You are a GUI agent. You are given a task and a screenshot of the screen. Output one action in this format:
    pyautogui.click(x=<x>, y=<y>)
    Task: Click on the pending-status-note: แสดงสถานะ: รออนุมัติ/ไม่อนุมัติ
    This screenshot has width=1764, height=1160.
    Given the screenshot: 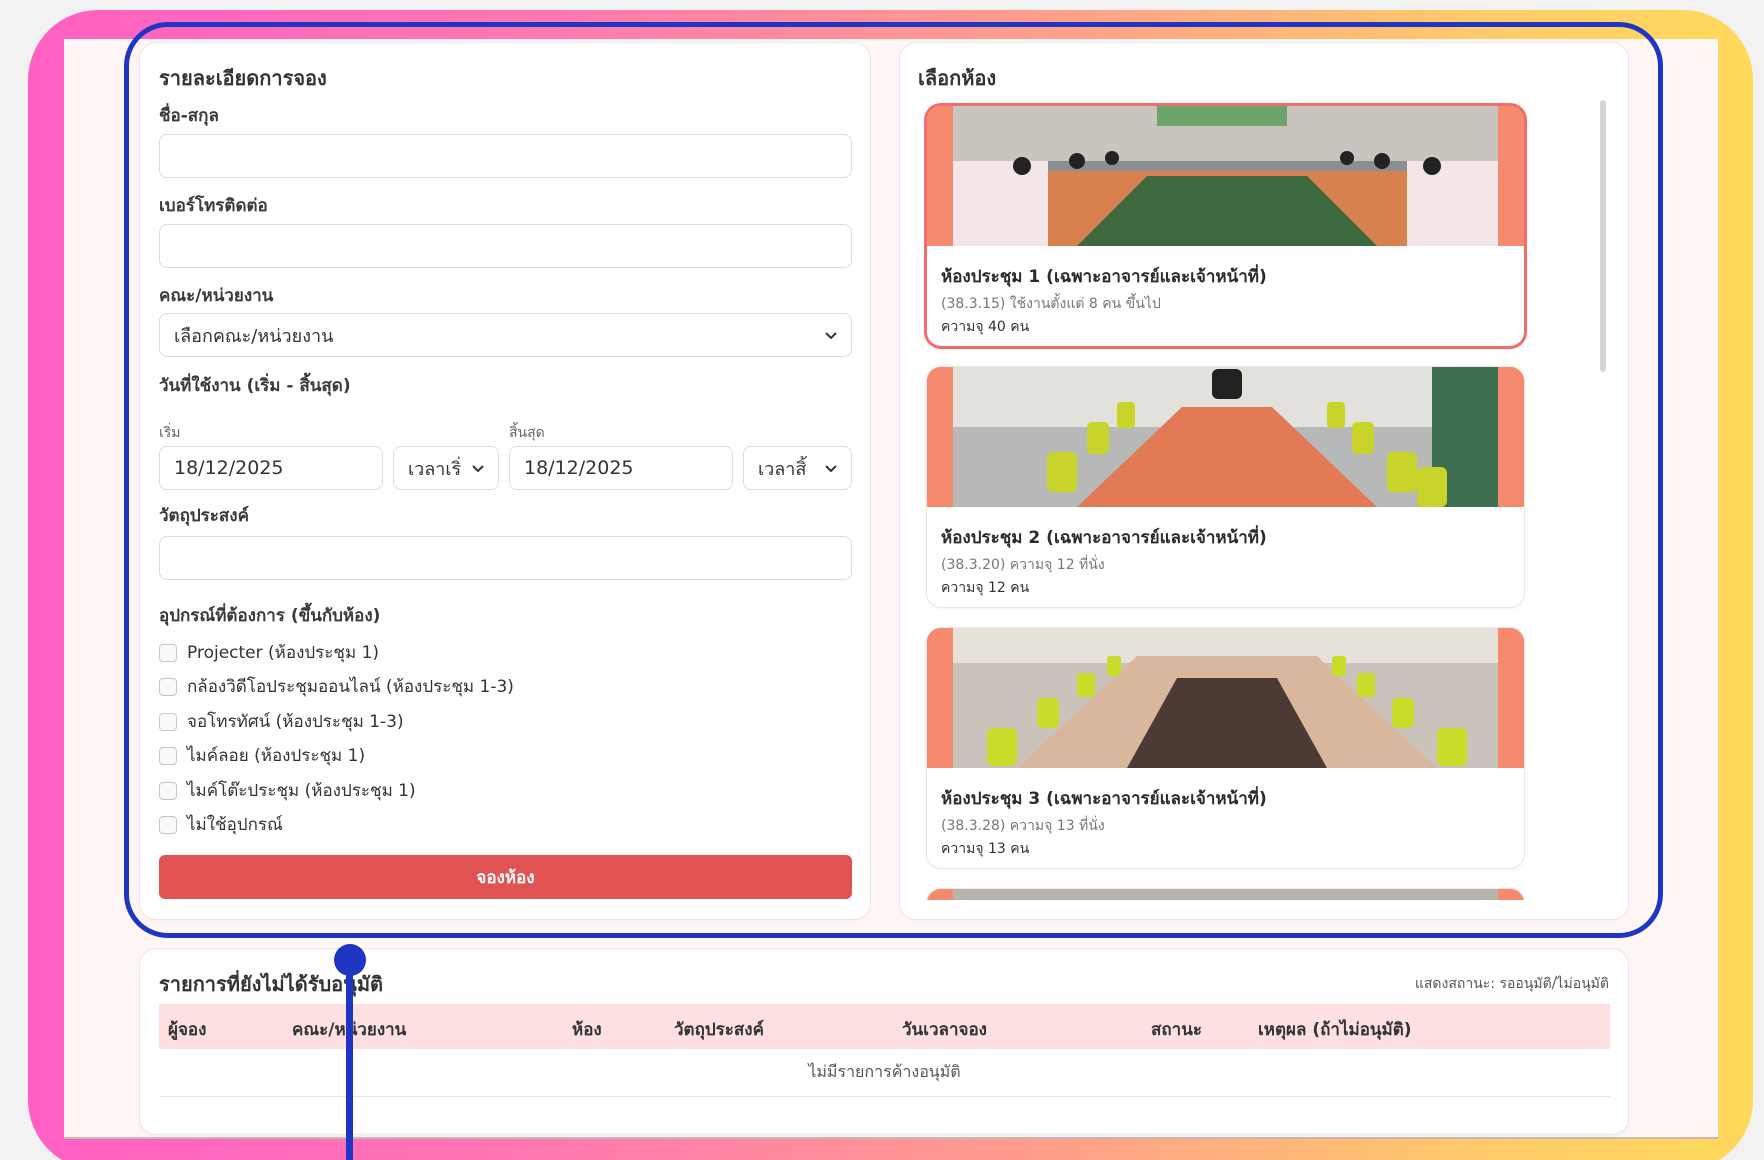 What is the action you would take?
    pyautogui.click(x=1511, y=984)
    